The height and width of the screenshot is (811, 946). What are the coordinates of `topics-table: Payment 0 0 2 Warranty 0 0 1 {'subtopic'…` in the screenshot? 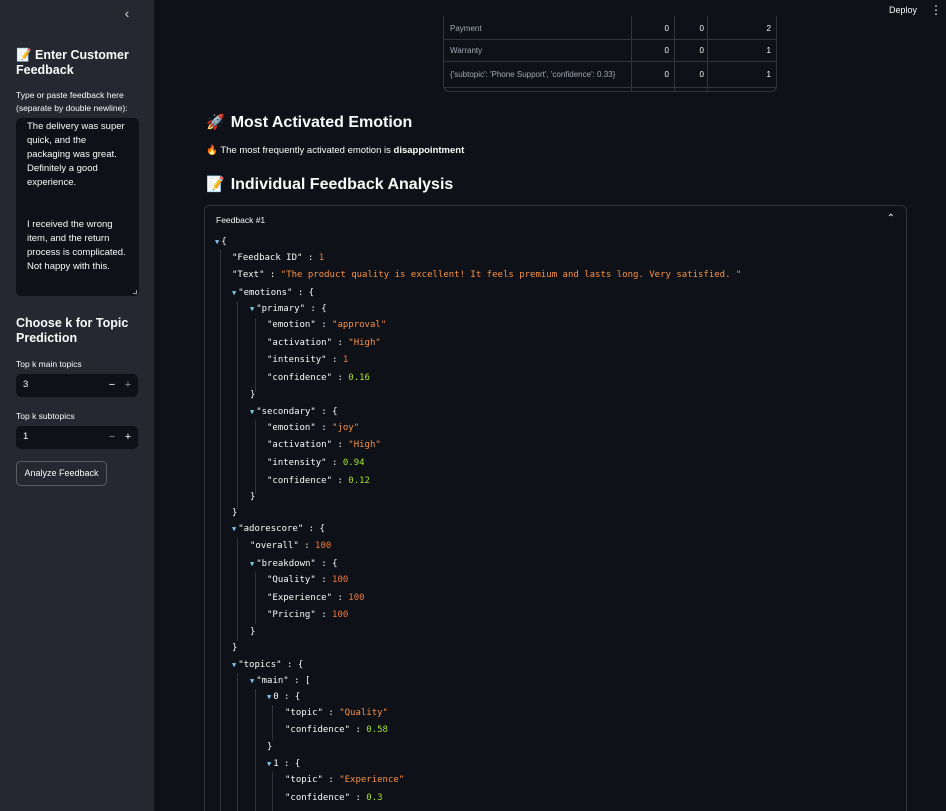 It's located at (610, 54).